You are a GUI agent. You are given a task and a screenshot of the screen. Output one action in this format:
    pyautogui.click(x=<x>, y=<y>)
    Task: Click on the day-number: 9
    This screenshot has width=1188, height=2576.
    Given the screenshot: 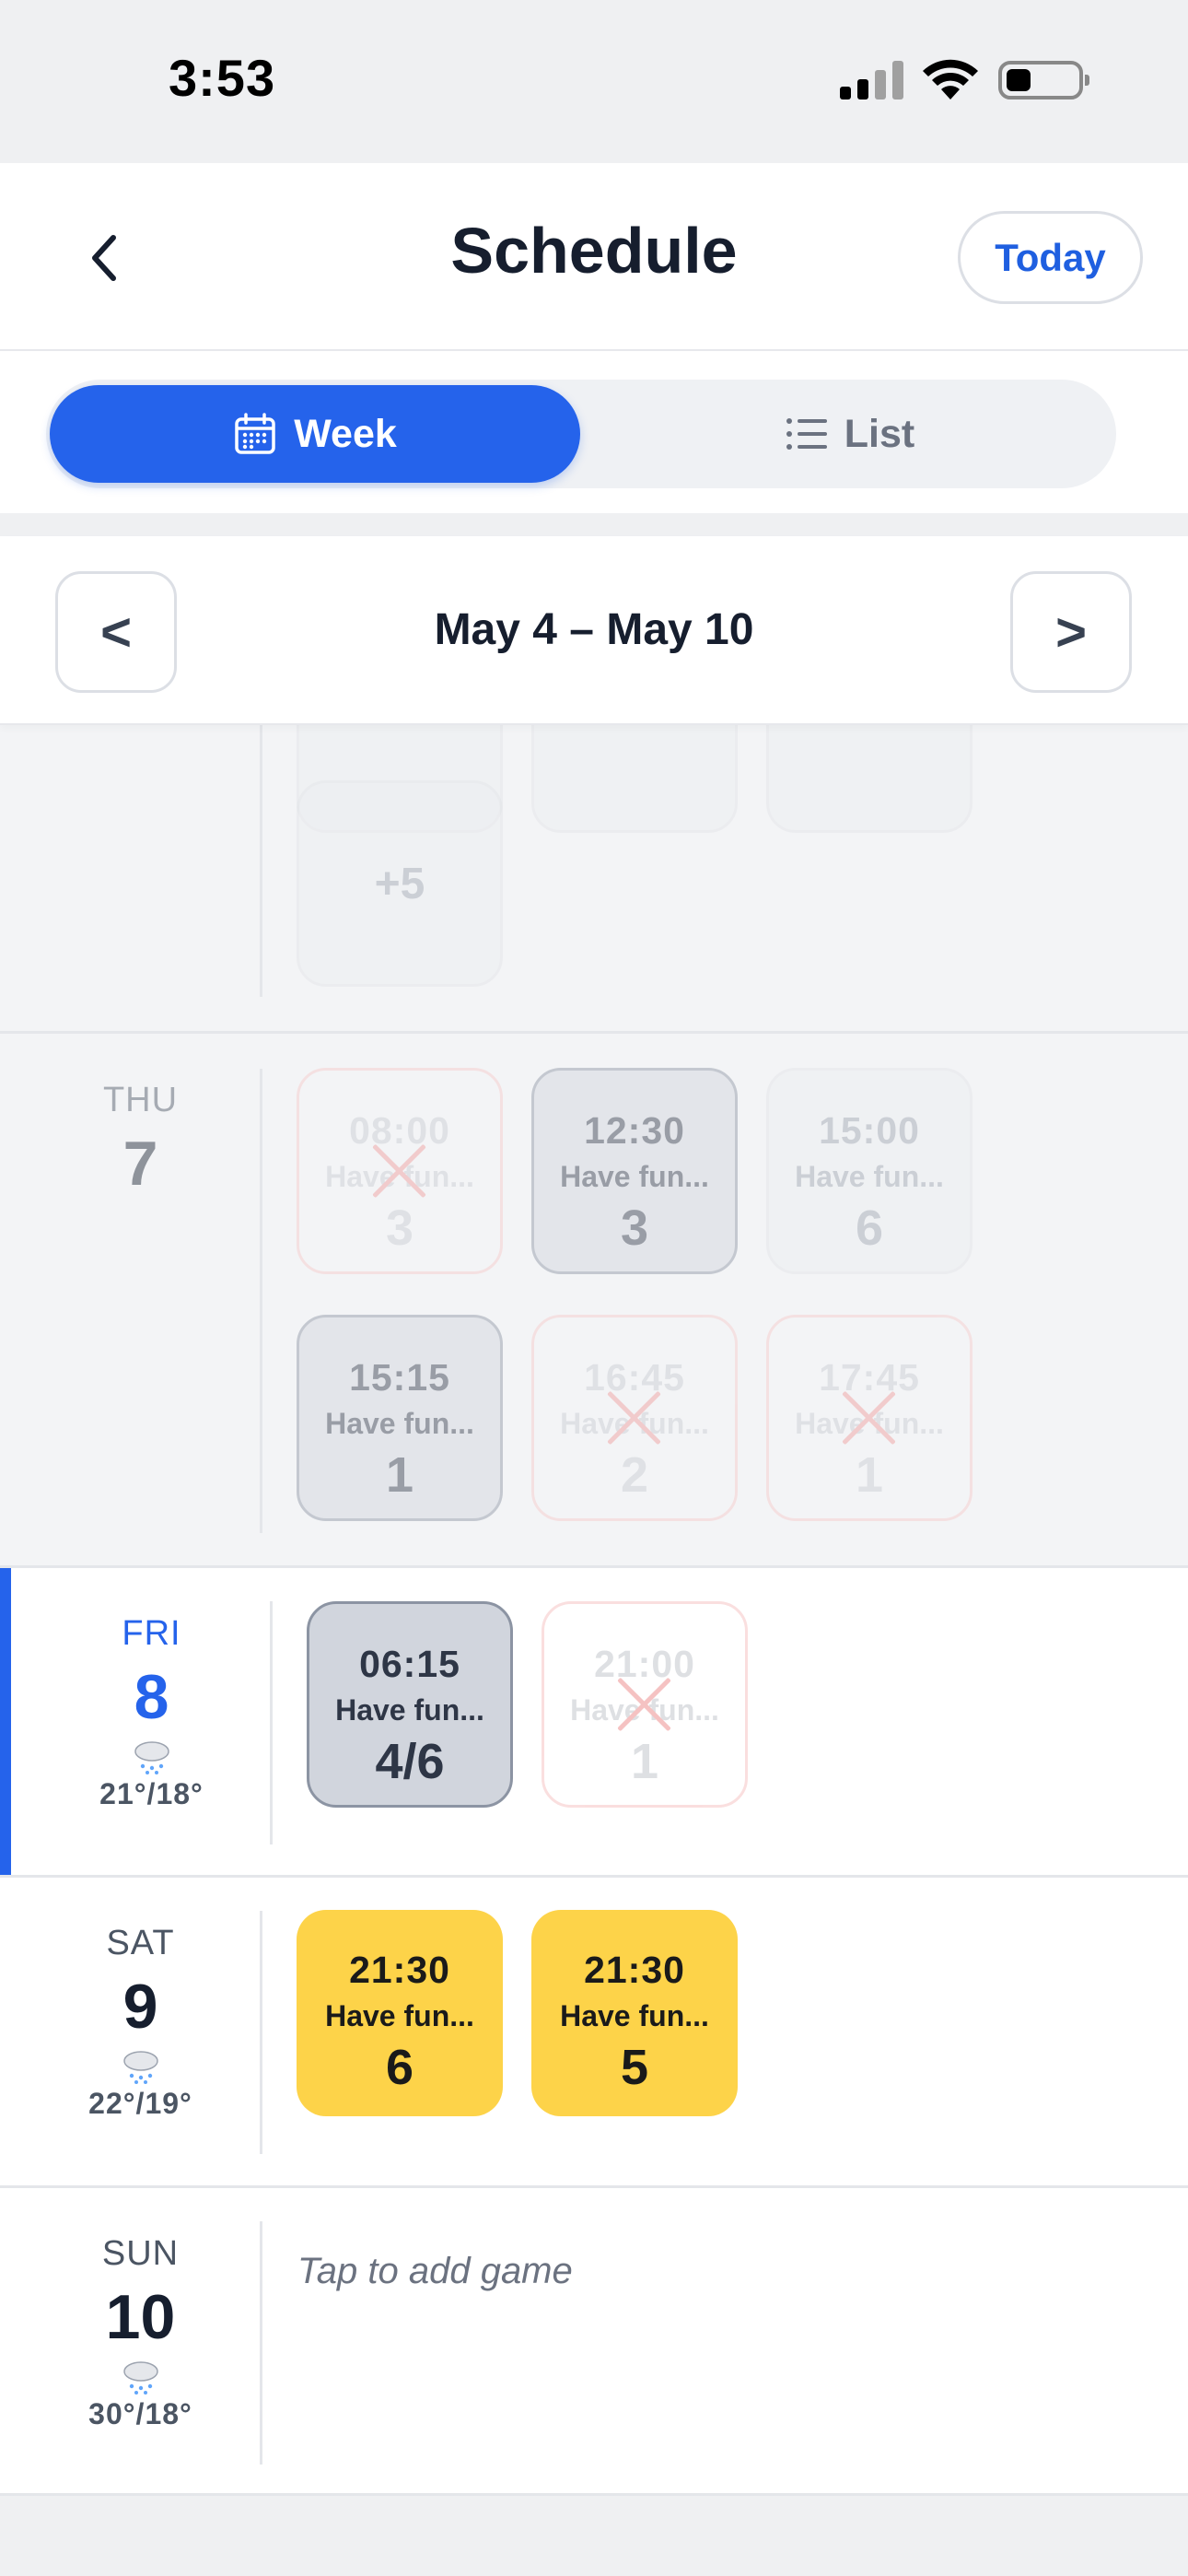 What is the action you would take?
    pyautogui.click(x=140, y=2007)
    